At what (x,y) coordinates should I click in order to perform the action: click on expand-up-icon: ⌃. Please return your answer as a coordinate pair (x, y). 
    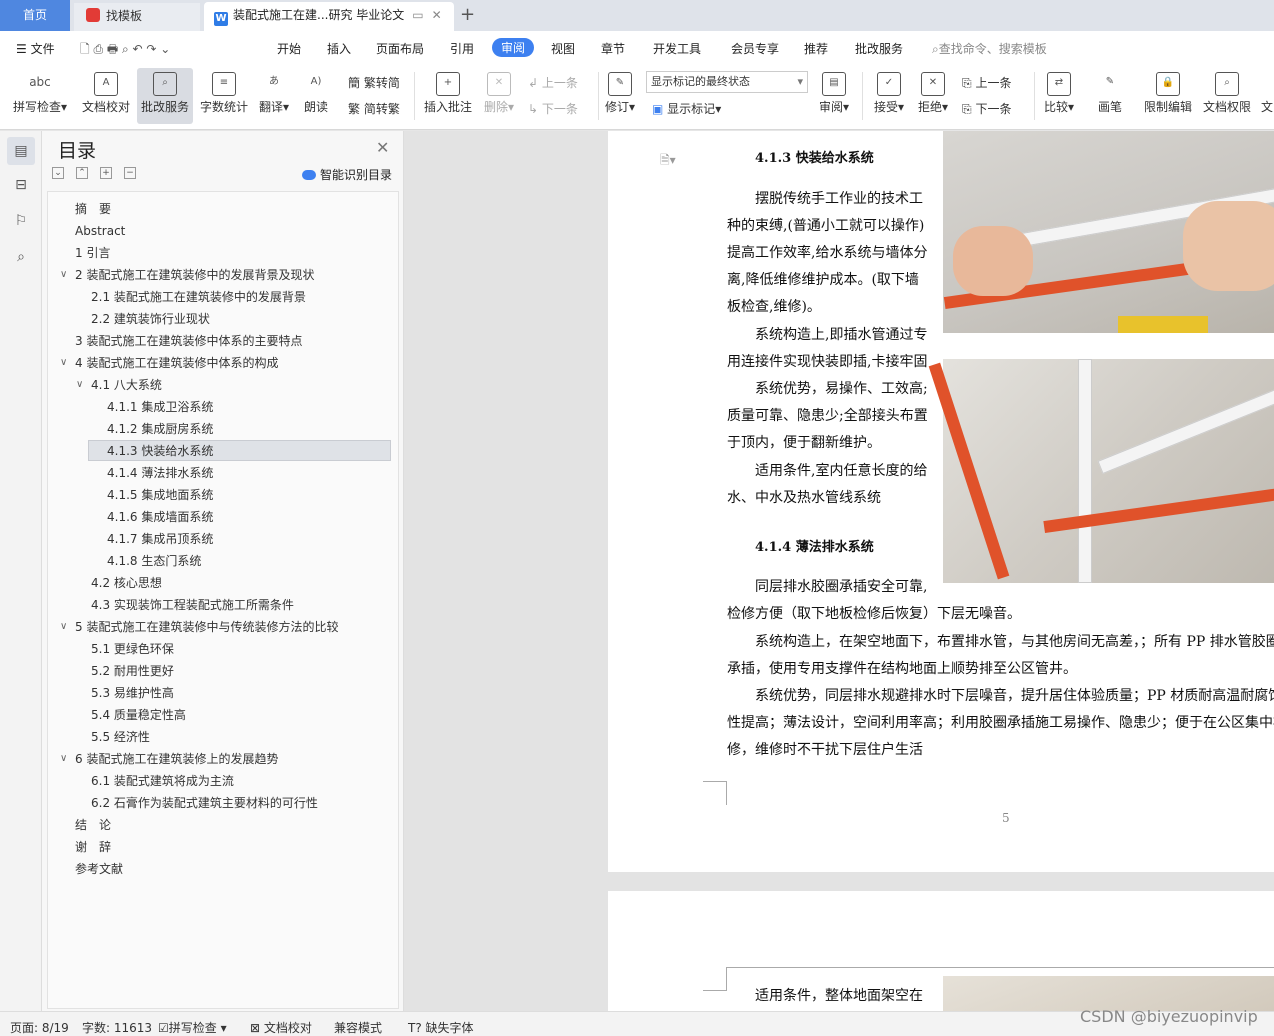
    Looking at the image, I should click on (82, 173).